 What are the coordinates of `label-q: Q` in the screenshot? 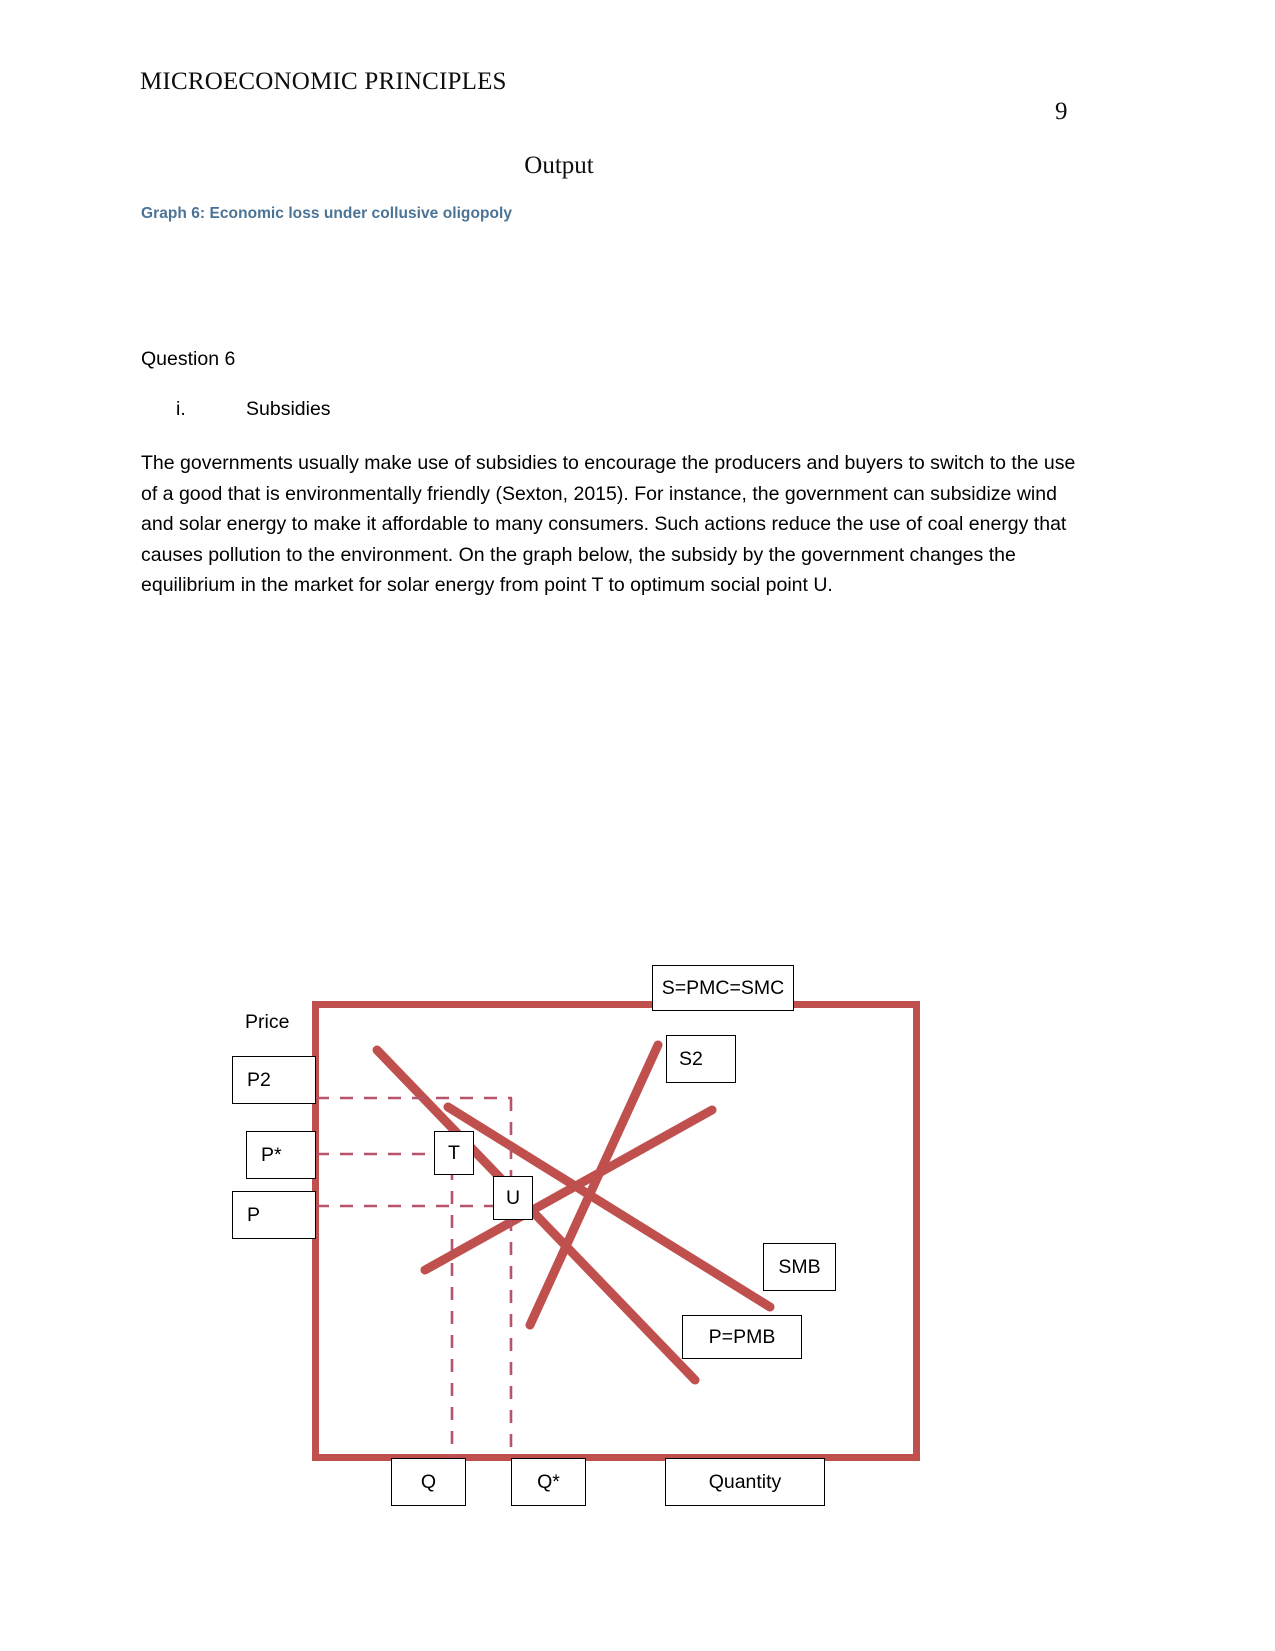 It's located at (428, 1481).